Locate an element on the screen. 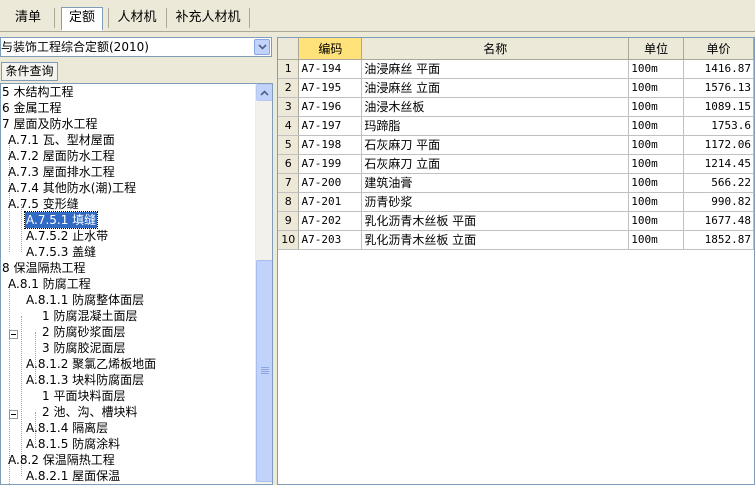 This screenshot has width=755, height=485. column-header-unit: 单位 is located at coordinates (656, 49).